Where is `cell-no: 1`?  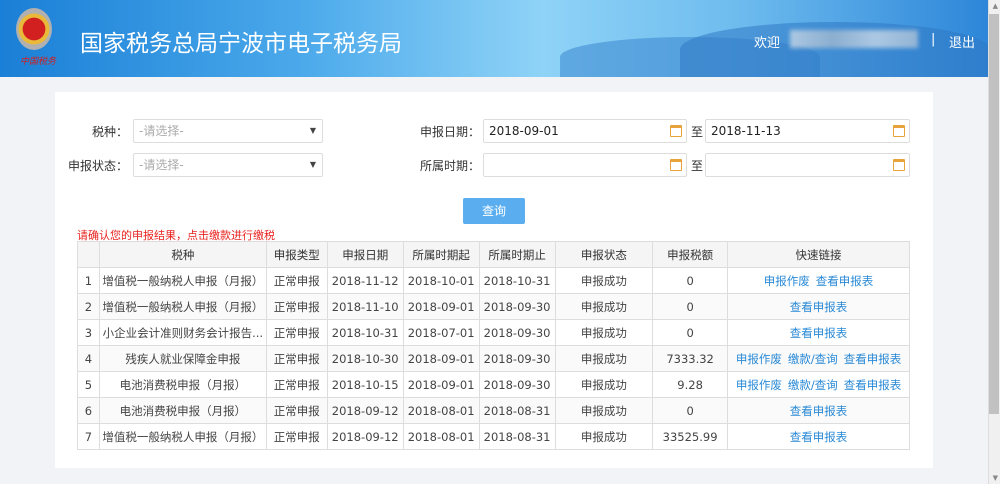 cell-no: 1 is located at coordinates (88, 280).